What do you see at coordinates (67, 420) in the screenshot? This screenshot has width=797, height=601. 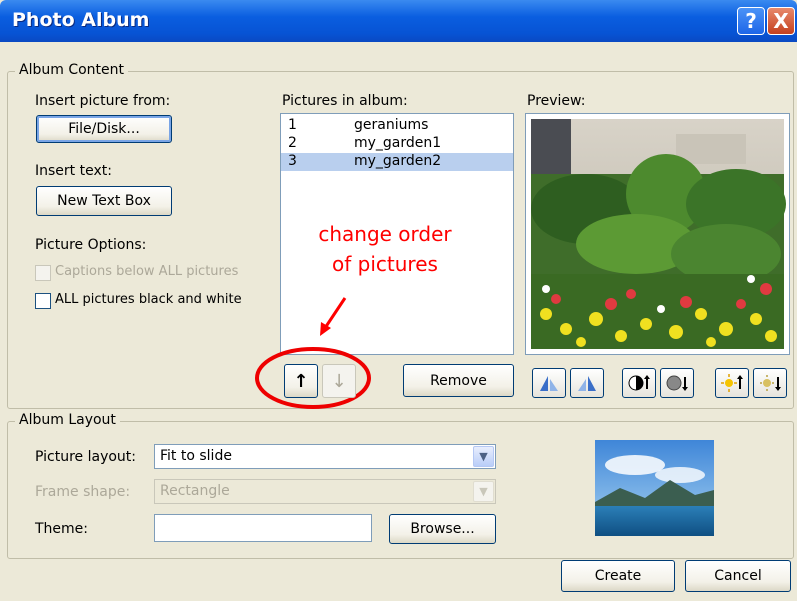 I see `album-layout-legend: Album Layout` at bounding box center [67, 420].